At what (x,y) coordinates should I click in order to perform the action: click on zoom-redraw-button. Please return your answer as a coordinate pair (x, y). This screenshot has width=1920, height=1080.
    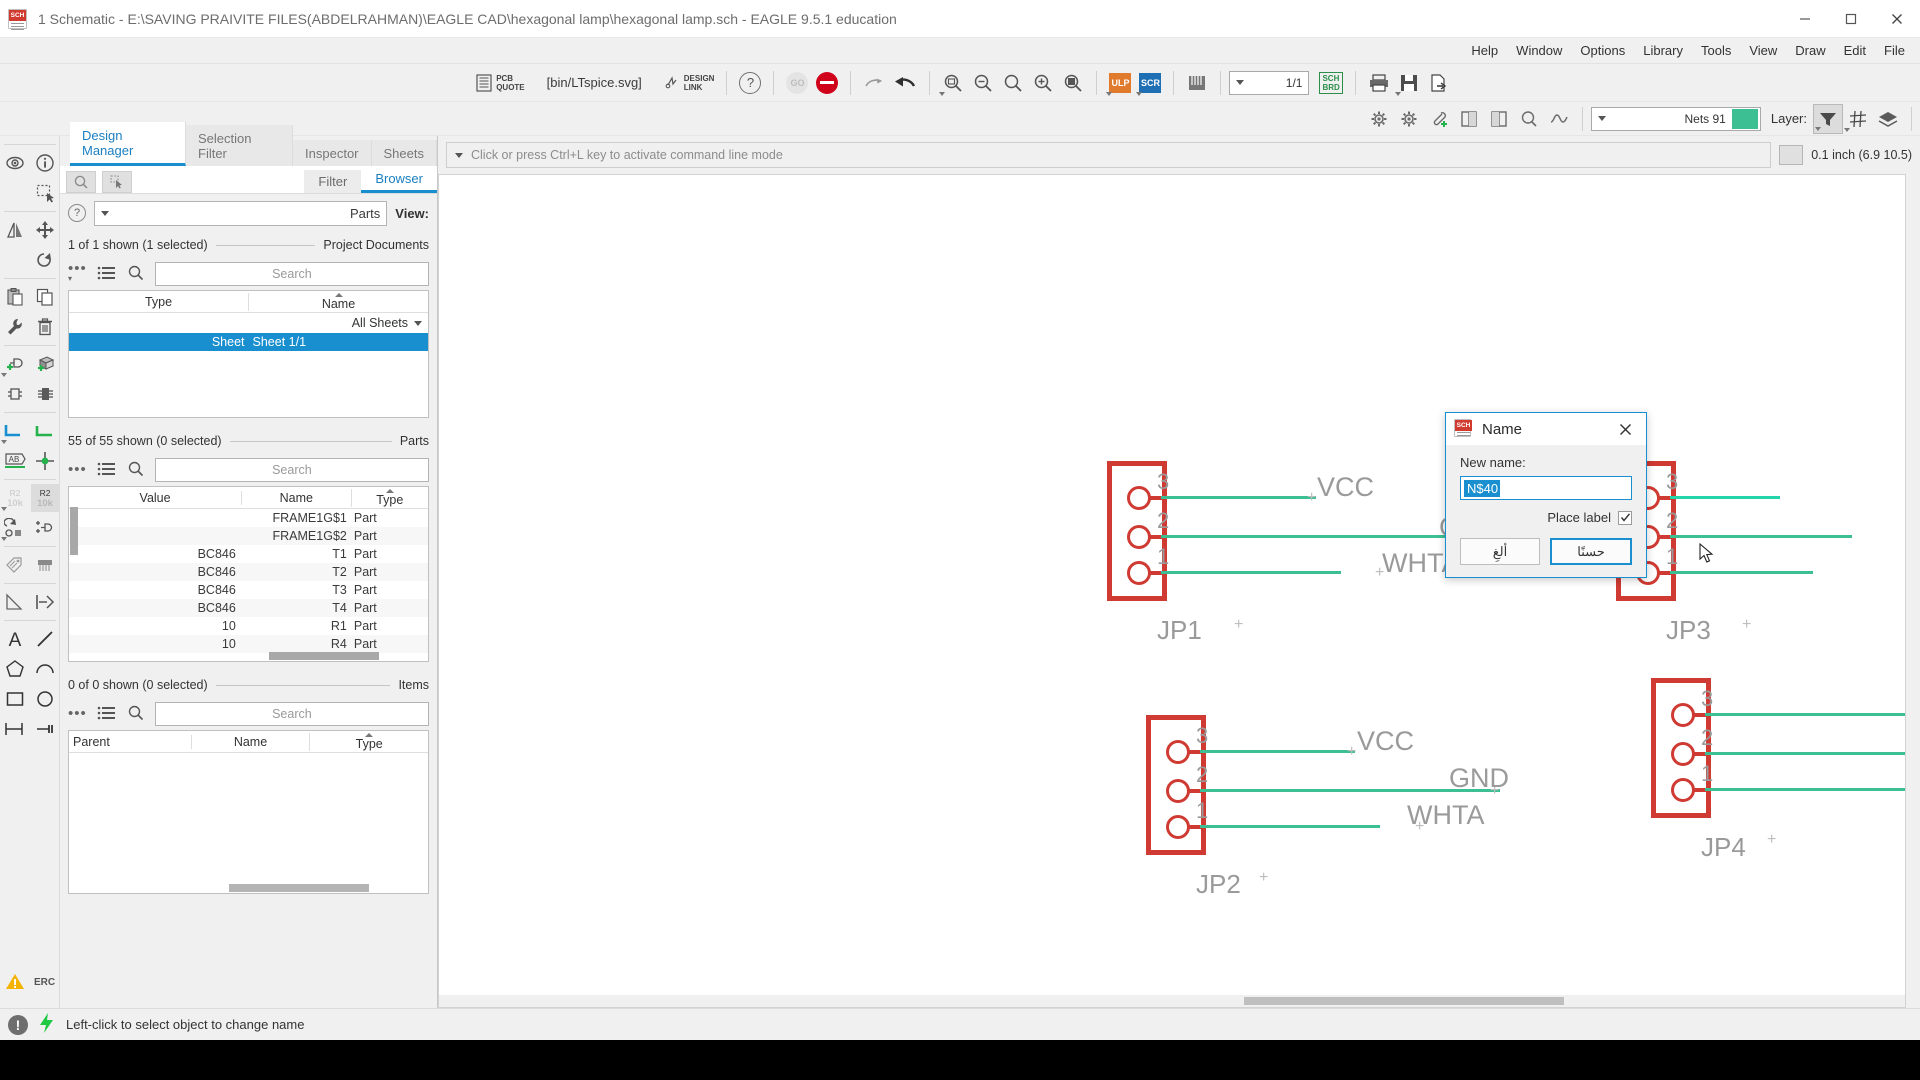
    Looking at the image, I should click on (1073, 83).